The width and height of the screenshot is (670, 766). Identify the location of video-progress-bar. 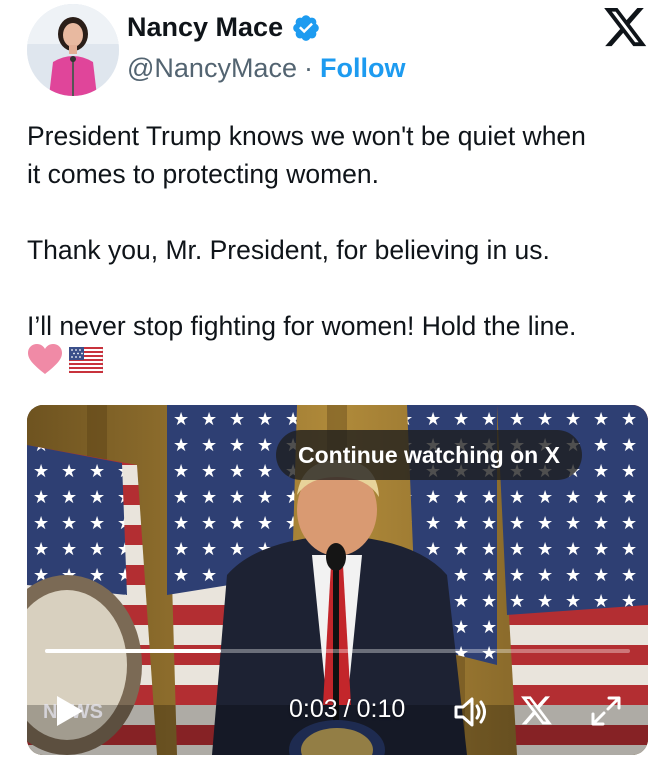
(337, 651).